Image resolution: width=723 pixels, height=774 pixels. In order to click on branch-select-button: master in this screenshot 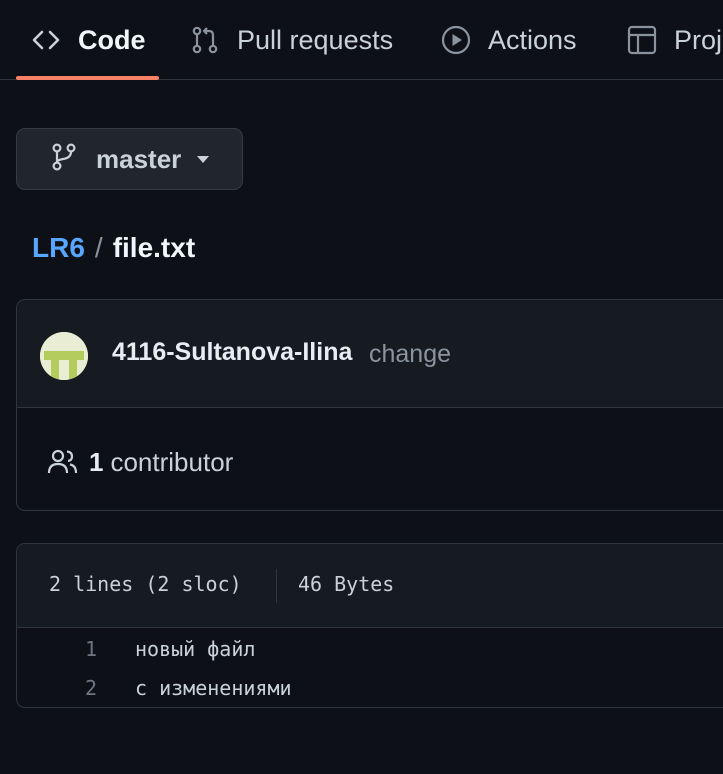, I will do `click(129, 159)`.